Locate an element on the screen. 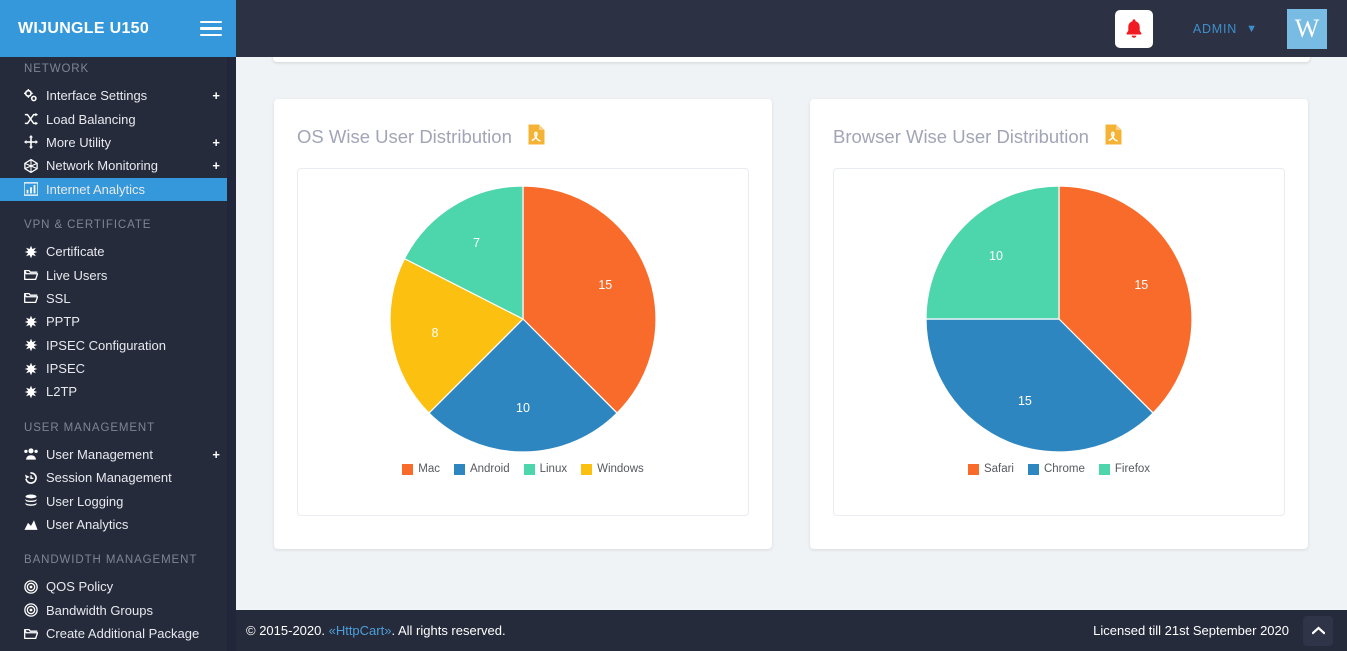 The width and height of the screenshot is (1347, 651). legend-item: Linux is located at coordinates (545, 469).